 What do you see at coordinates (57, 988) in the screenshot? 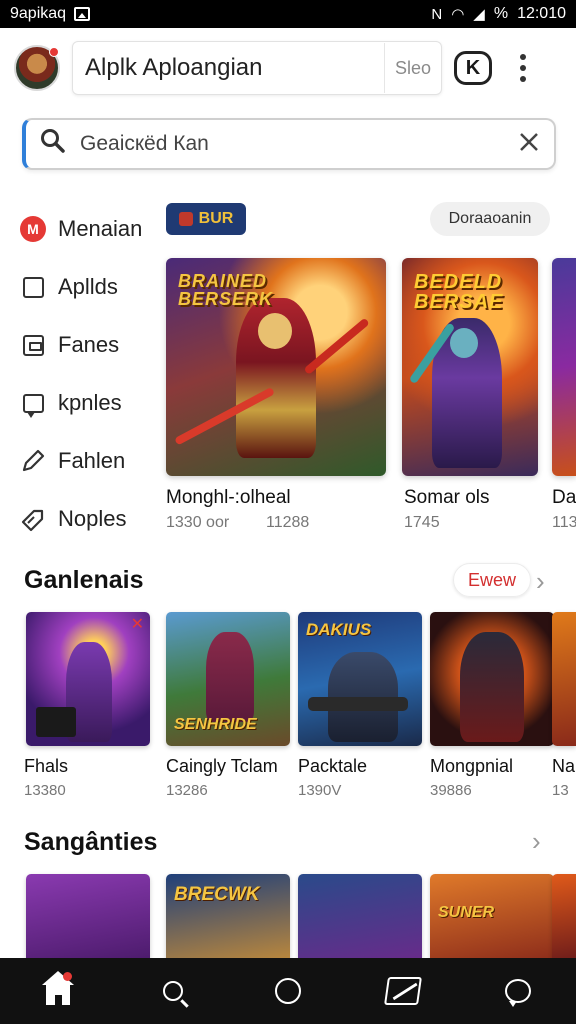
I see `home-icon` at bounding box center [57, 988].